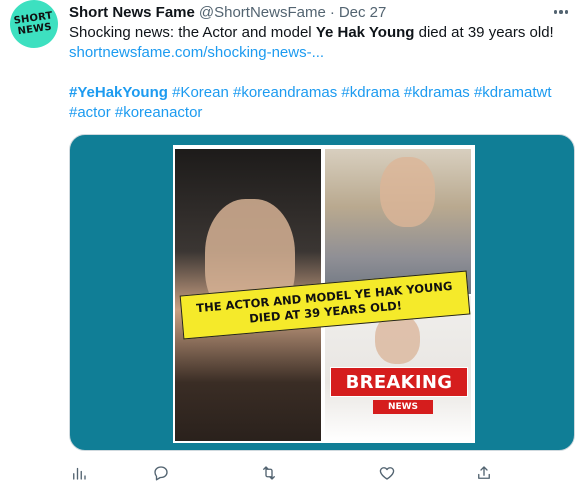 The image size is (586, 493). What do you see at coordinates (200, 92) in the screenshot?
I see `hashtag: #Korean` at bounding box center [200, 92].